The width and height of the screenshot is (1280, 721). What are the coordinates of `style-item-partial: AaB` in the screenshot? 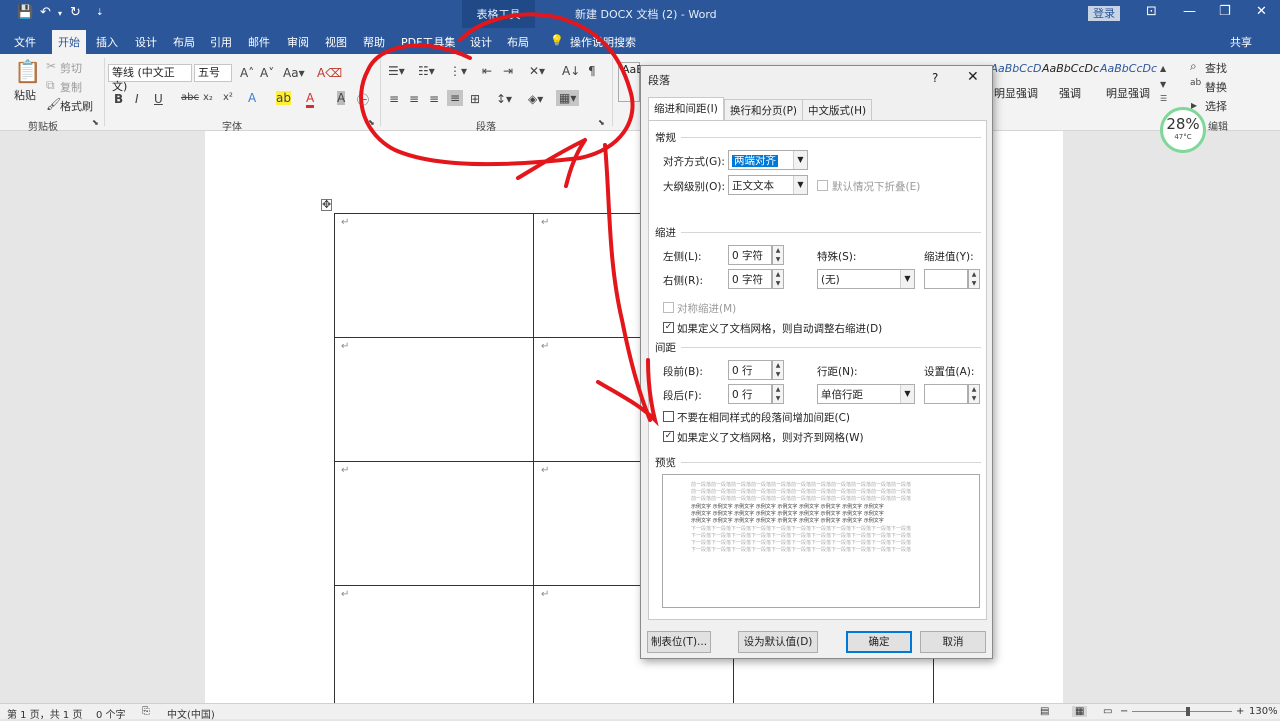 It's located at (631, 82).